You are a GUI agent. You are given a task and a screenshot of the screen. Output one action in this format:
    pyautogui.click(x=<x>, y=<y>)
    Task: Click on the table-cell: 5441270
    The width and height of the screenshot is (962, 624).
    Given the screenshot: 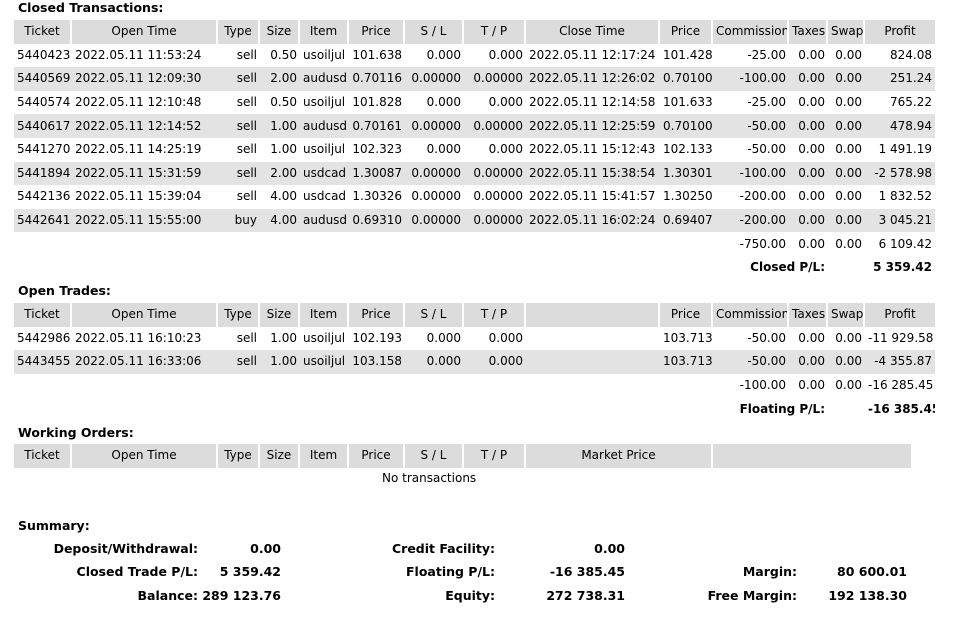 What is the action you would take?
    pyautogui.click(x=43, y=149)
    